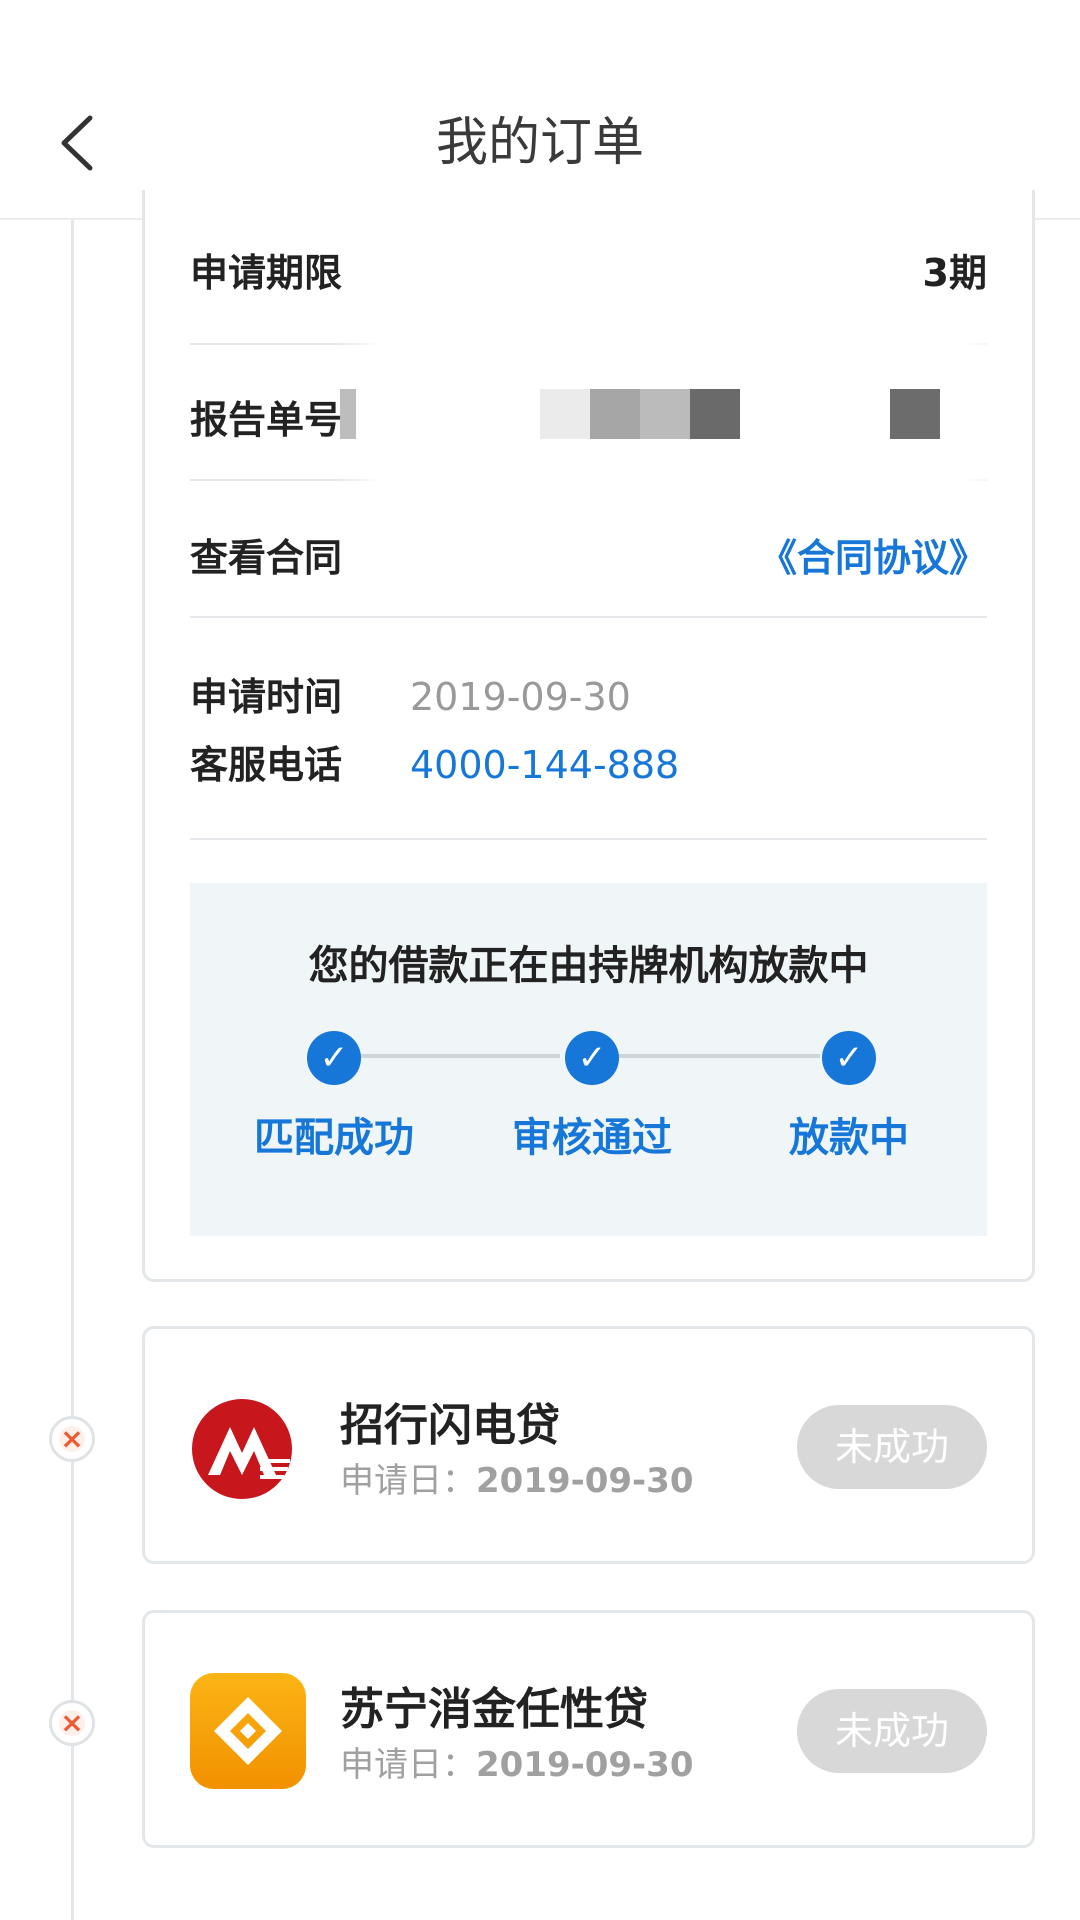 This screenshot has height=1920, width=1080. Describe the element at coordinates (849, 1138) in the screenshot. I see `step-label-disbursing: 放款中` at that location.